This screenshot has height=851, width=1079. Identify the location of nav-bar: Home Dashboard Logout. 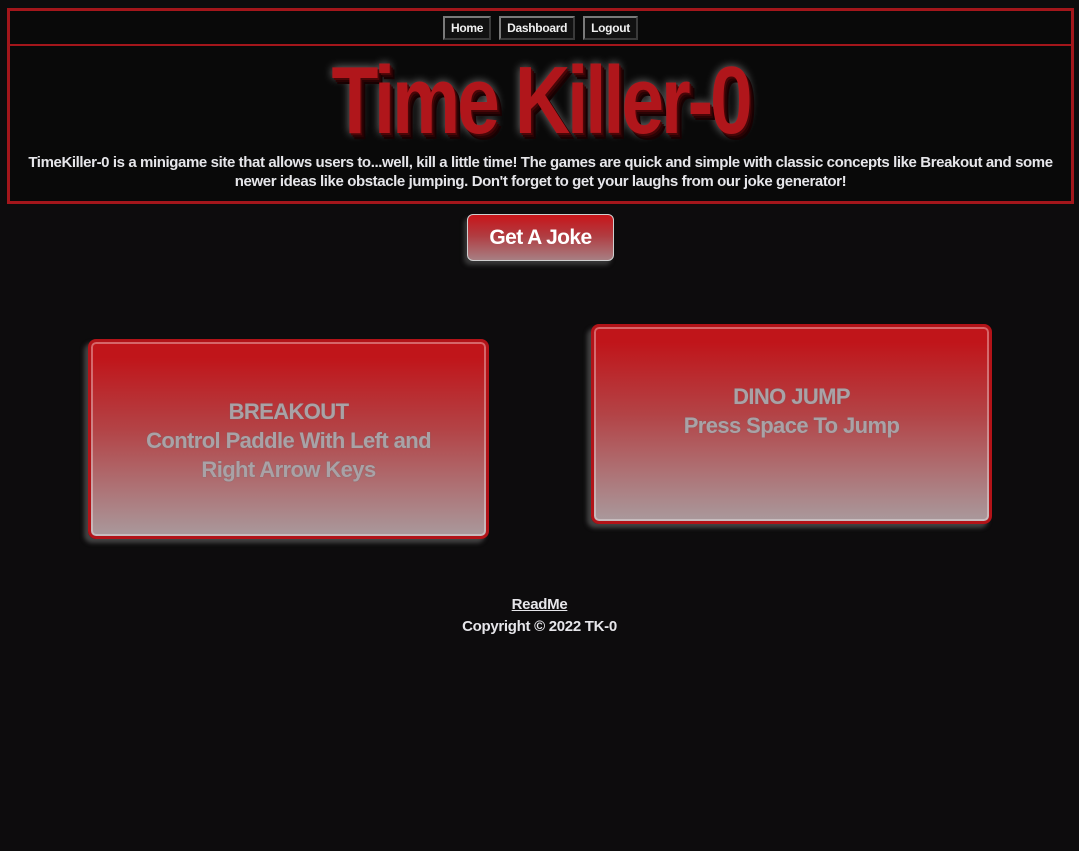
(540, 28).